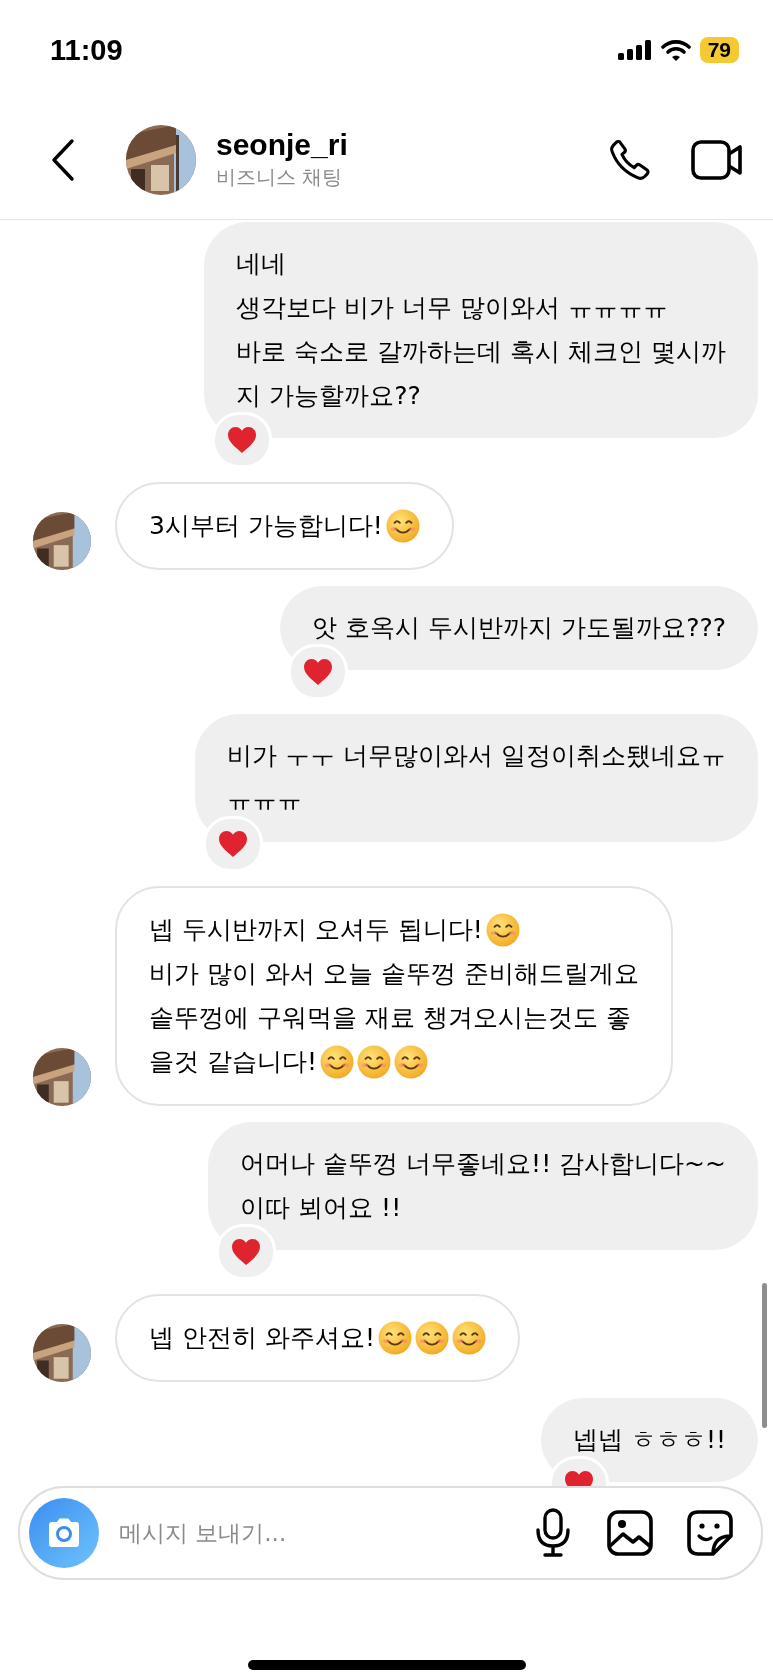 Image resolution: width=773 pixels, height=1674 pixels. What do you see at coordinates (317, 1338) in the screenshot?
I see `received-message: 넵 안전히 와주셔요!` at bounding box center [317, 1338].